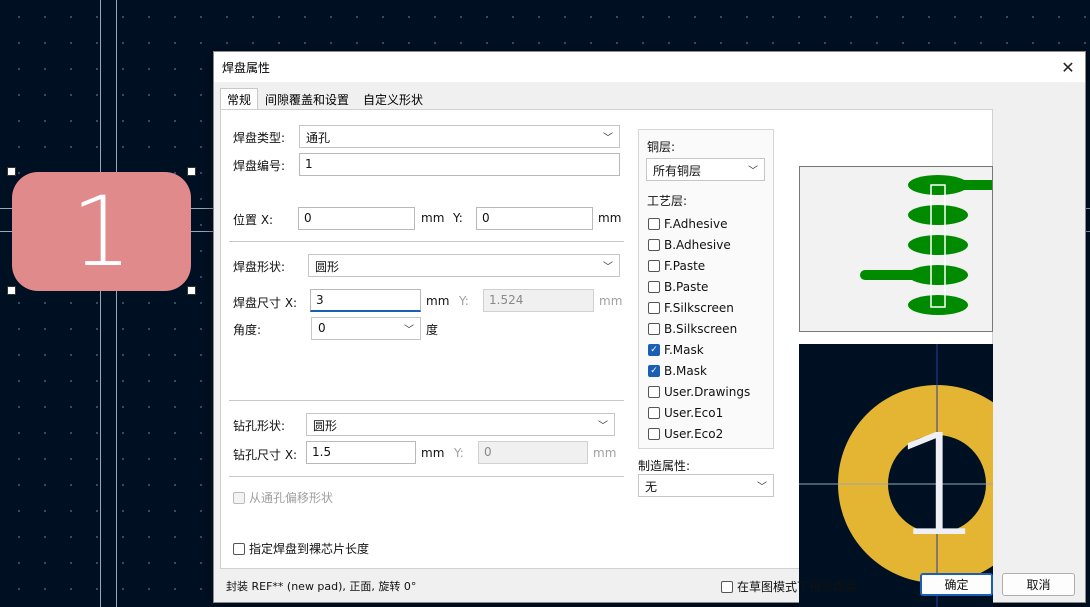  I want to click on pad-type-value: 通孔, so click(318, 138).